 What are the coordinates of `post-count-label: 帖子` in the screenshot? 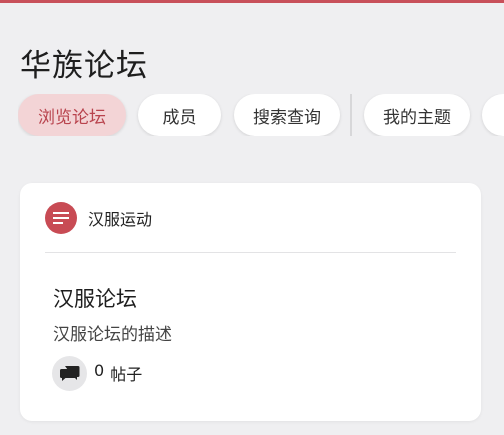 It's located at (126, 374).